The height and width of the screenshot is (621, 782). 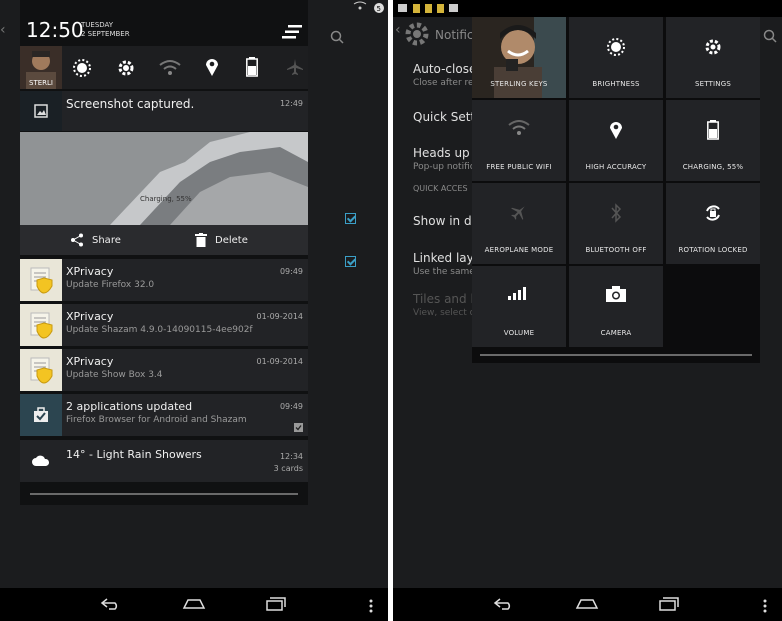 I want to click on image-icon, so click(x=41, y=111).